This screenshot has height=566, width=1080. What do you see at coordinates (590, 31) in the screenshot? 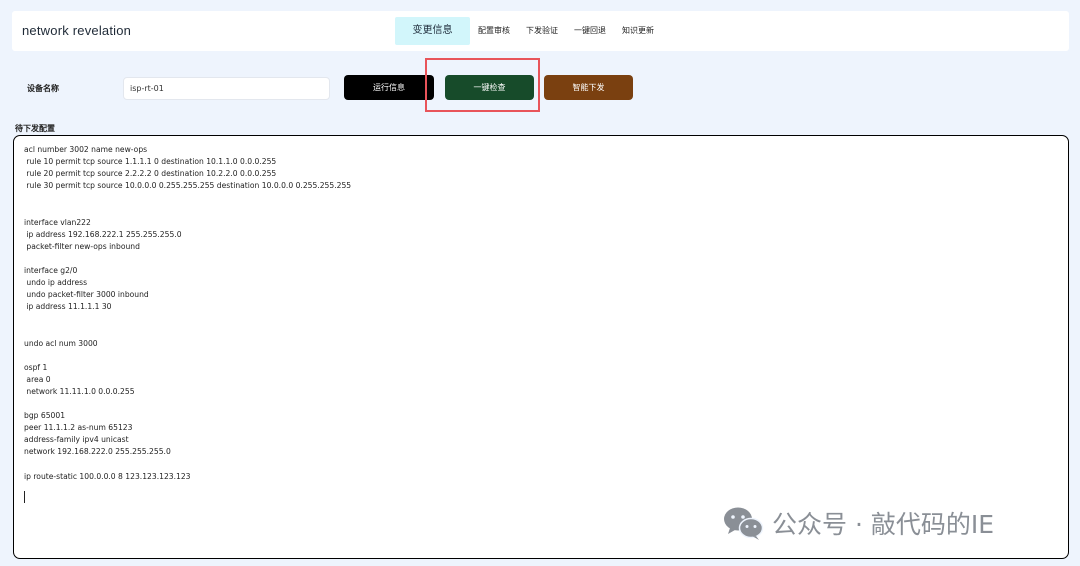
I see `tab-one-click-rollback: 一键回退` at bounding box center [590, 31].